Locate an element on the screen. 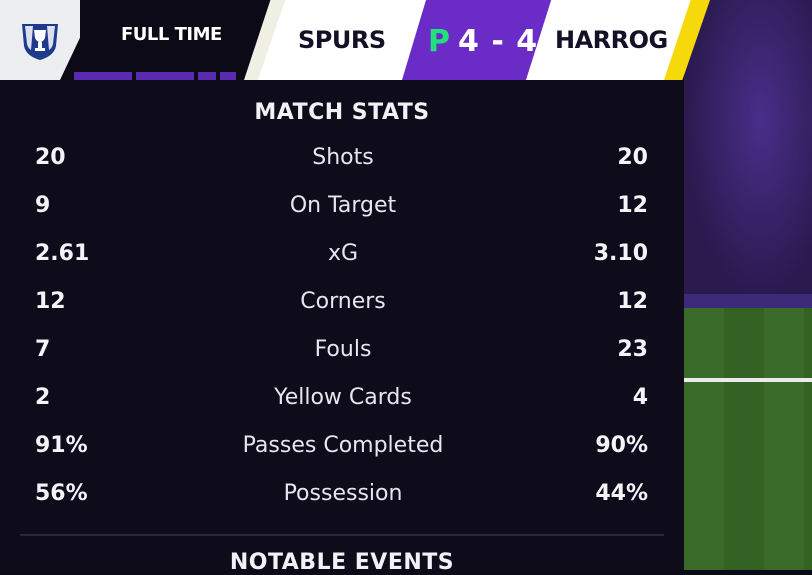 The height and width of the screenshot is (575, 812). penalties-indicator: P is located at coordinates (439, 41).